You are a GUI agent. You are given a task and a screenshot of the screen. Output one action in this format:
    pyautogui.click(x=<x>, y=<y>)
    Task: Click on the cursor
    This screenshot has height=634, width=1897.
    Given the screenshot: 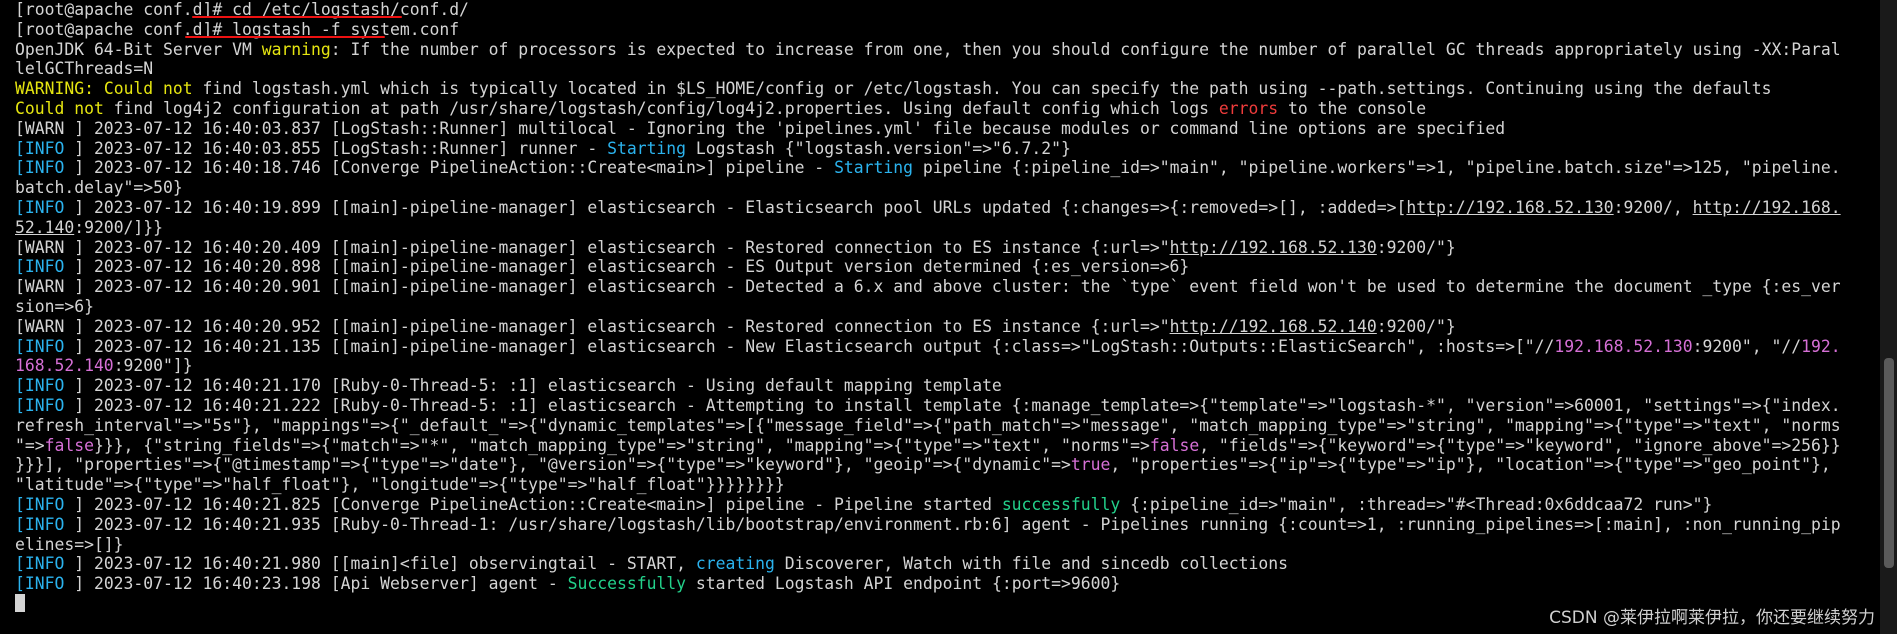 What is the action you would take?
    pyautogui.click(x=20, y=602)
    